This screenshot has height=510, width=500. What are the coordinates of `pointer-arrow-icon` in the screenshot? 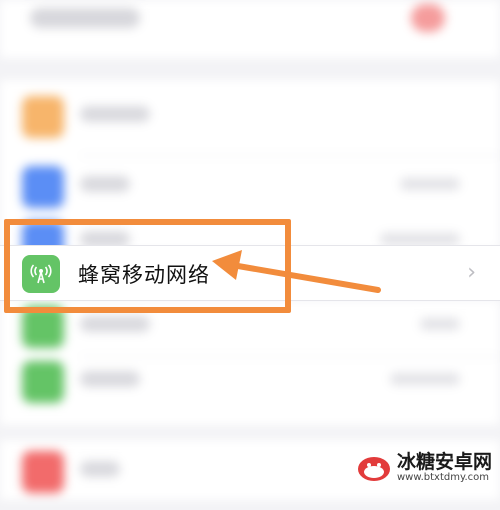 It's located at (296, 271).